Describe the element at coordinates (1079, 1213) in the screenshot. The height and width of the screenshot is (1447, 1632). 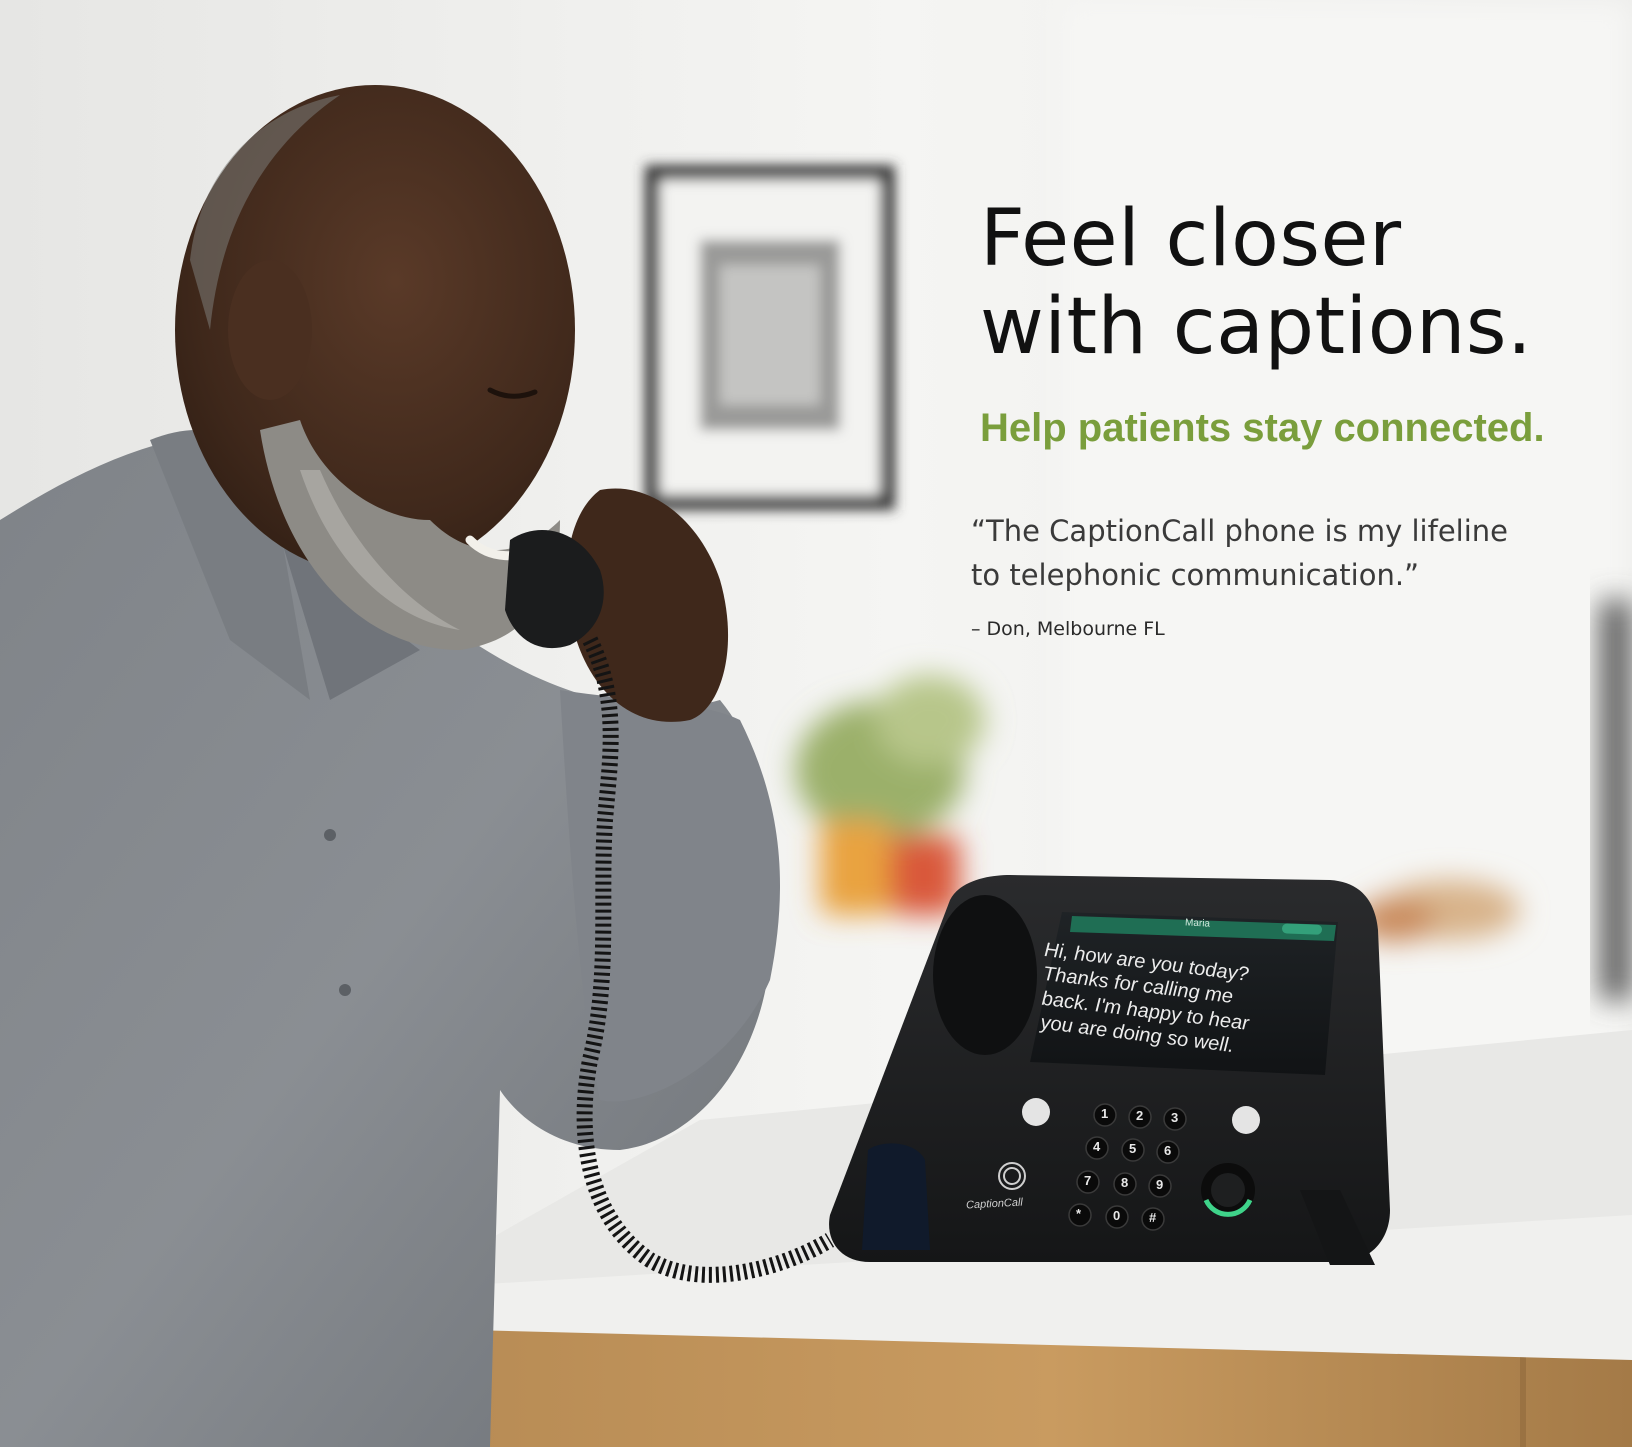
I see `key-label: *` at that location.